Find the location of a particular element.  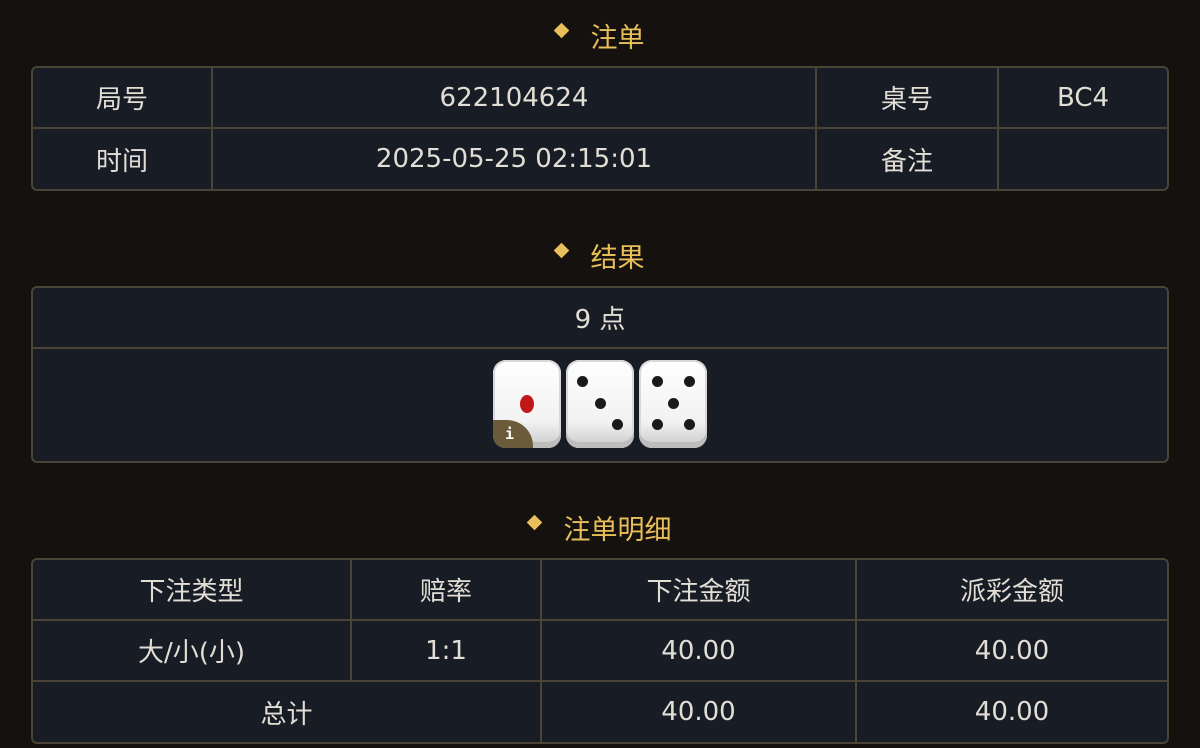

table-value: BC4 is located at coordinates (1083, 98).